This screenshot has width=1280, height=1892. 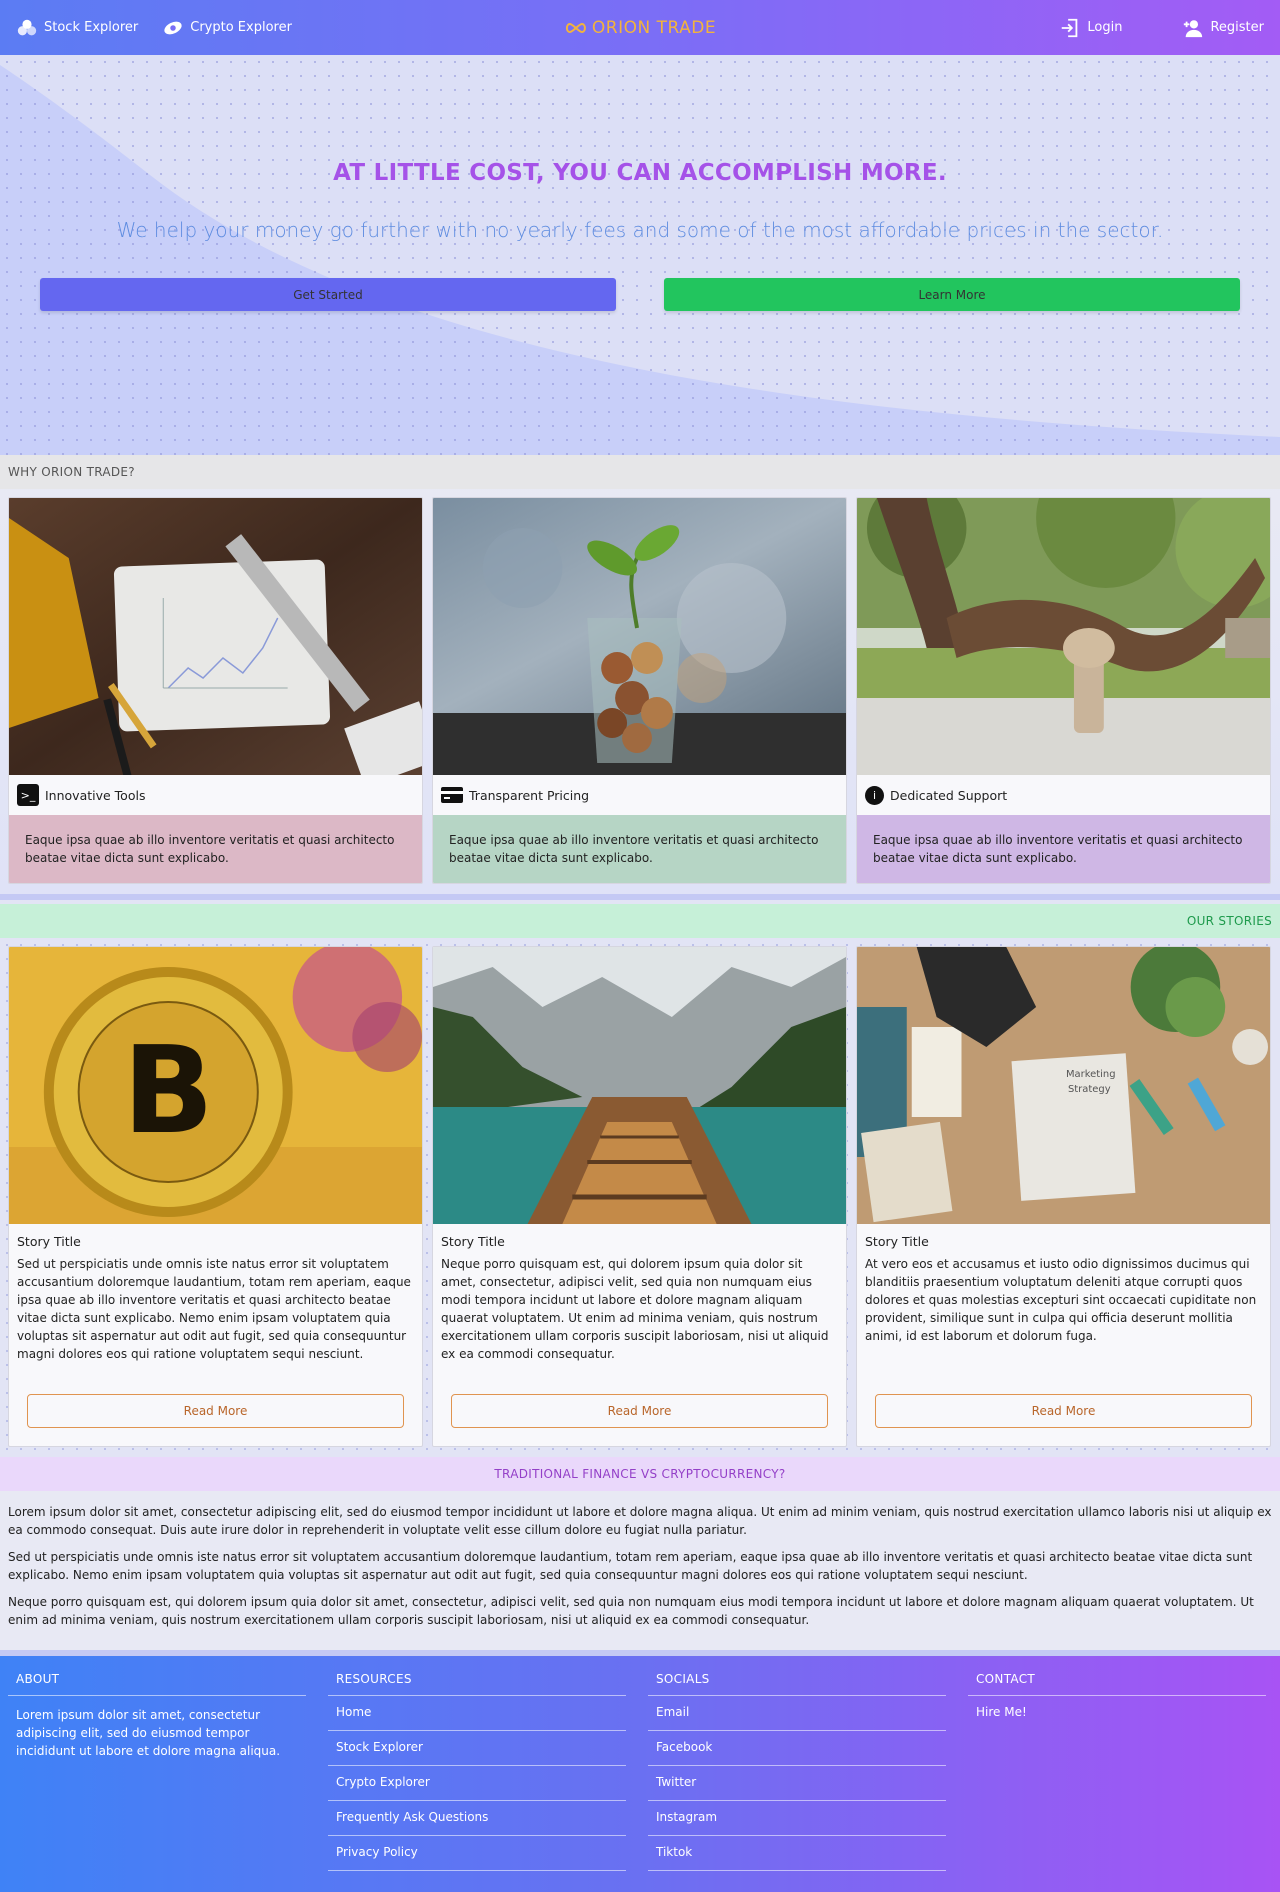 What do you see at coordinates (1063, 795) in the screenshot?
I see `card-title-row: i Dedicated Support` at bounding box center [1063, 795].